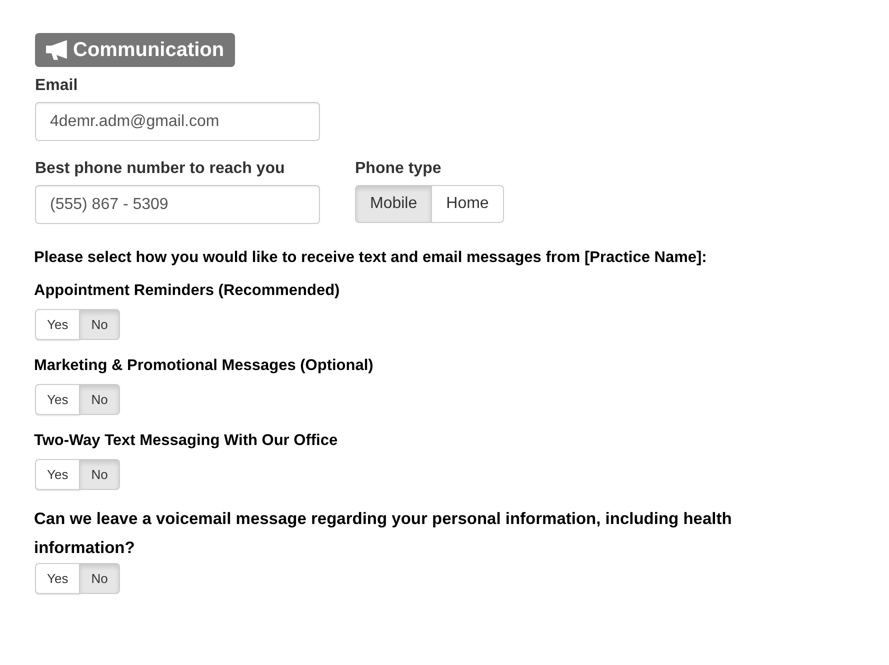 The height and width of the screenshot is (665, 889). Describe the element at coordinates (160, 169) in the screenshot. I see `phone-label: Best phone number to reach you` at that location.